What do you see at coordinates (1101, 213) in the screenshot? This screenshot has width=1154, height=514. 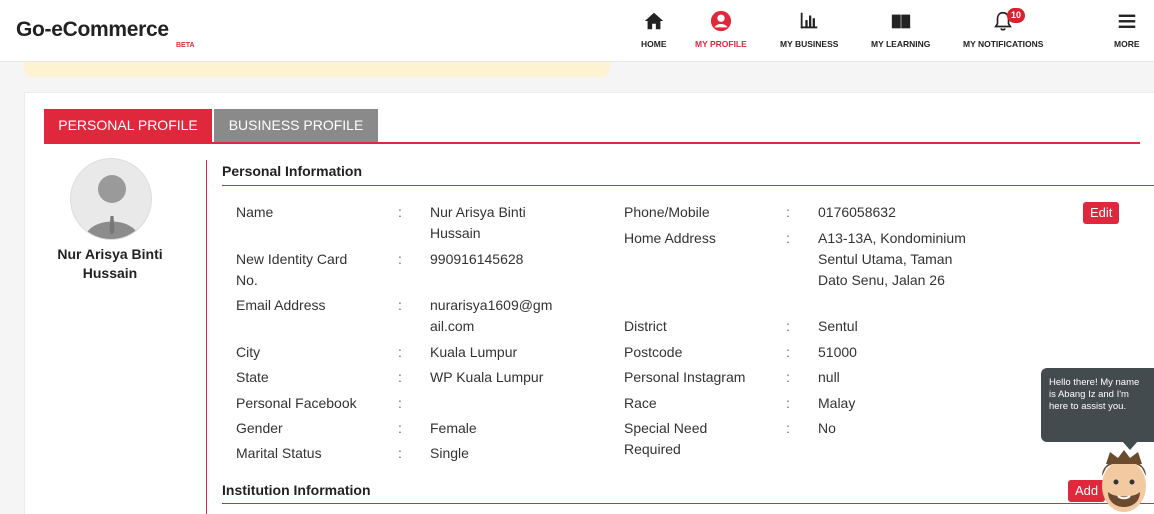 I see `edit-button: Edit` at bounding box center [1101, 213].